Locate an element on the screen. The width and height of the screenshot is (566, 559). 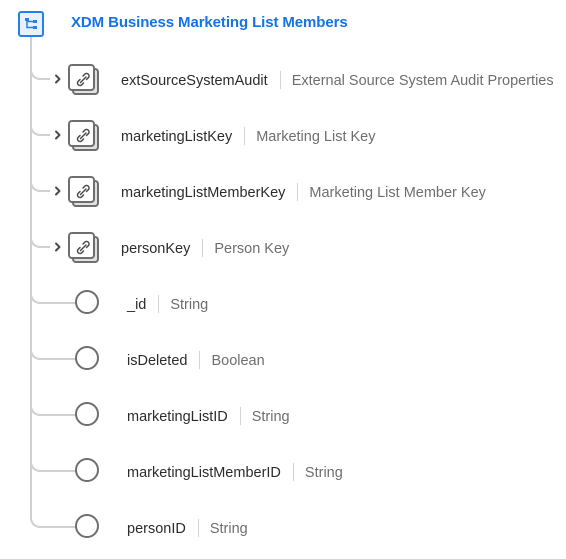
field-type: Marketing List Member Key is located at coordinates (397, 193).